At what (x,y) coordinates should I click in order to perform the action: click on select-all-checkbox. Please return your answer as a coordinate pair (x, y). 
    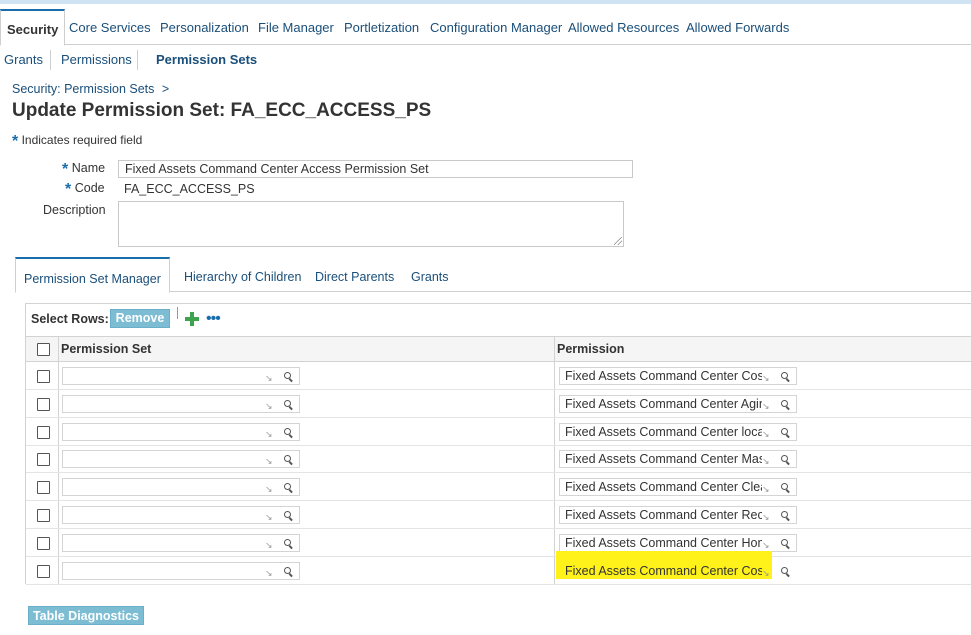
    Looking at the image, I should click on (43, 349).